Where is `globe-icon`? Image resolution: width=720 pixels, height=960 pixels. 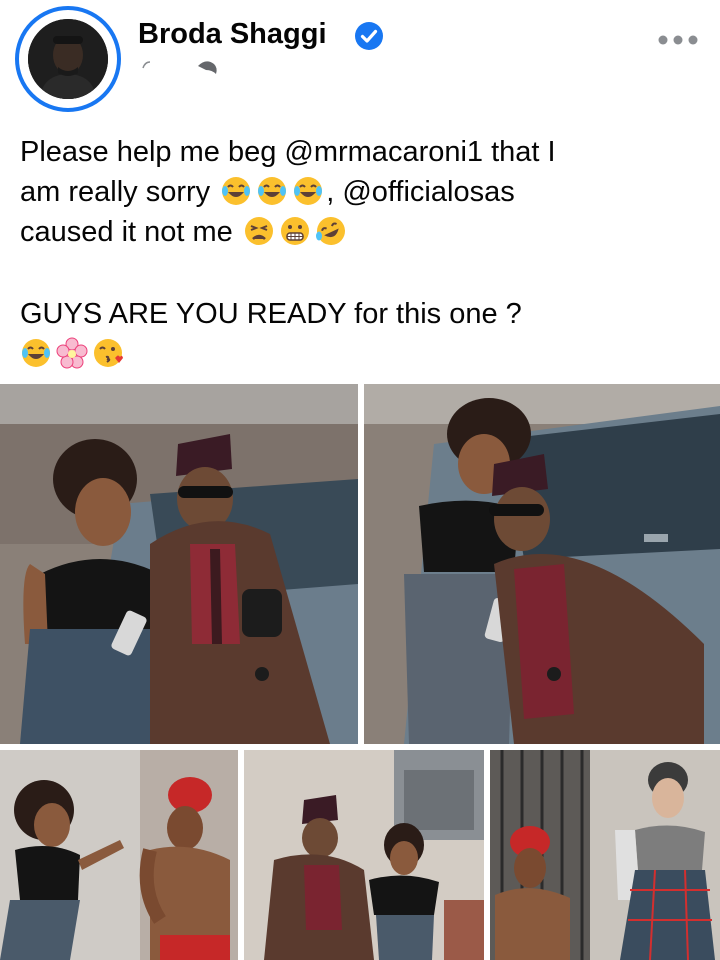
globe-icon is located at coordinates (207, 67).